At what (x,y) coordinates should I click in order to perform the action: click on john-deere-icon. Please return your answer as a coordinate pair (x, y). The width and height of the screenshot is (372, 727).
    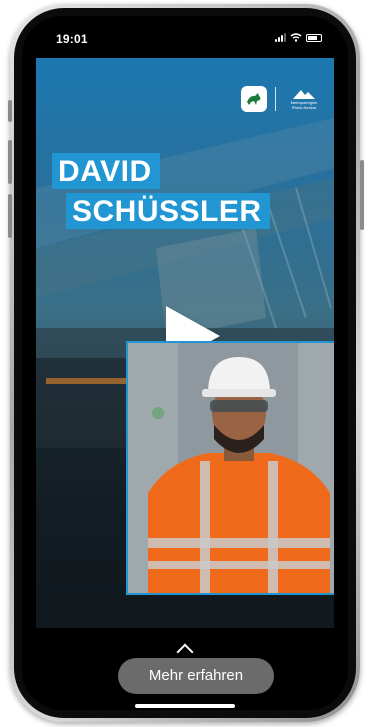
    Looking at the image, I should click on (254, 99).